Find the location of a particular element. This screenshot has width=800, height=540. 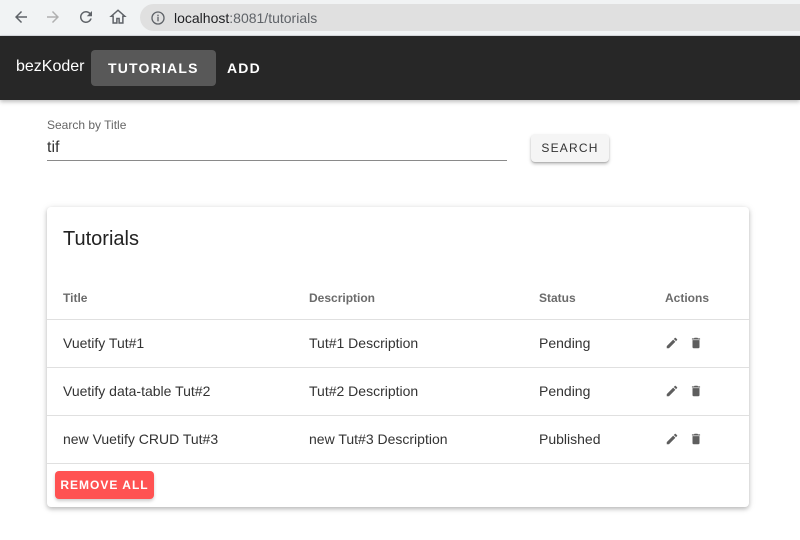

search-field: Search by Title is located at coordinates (277, 139).